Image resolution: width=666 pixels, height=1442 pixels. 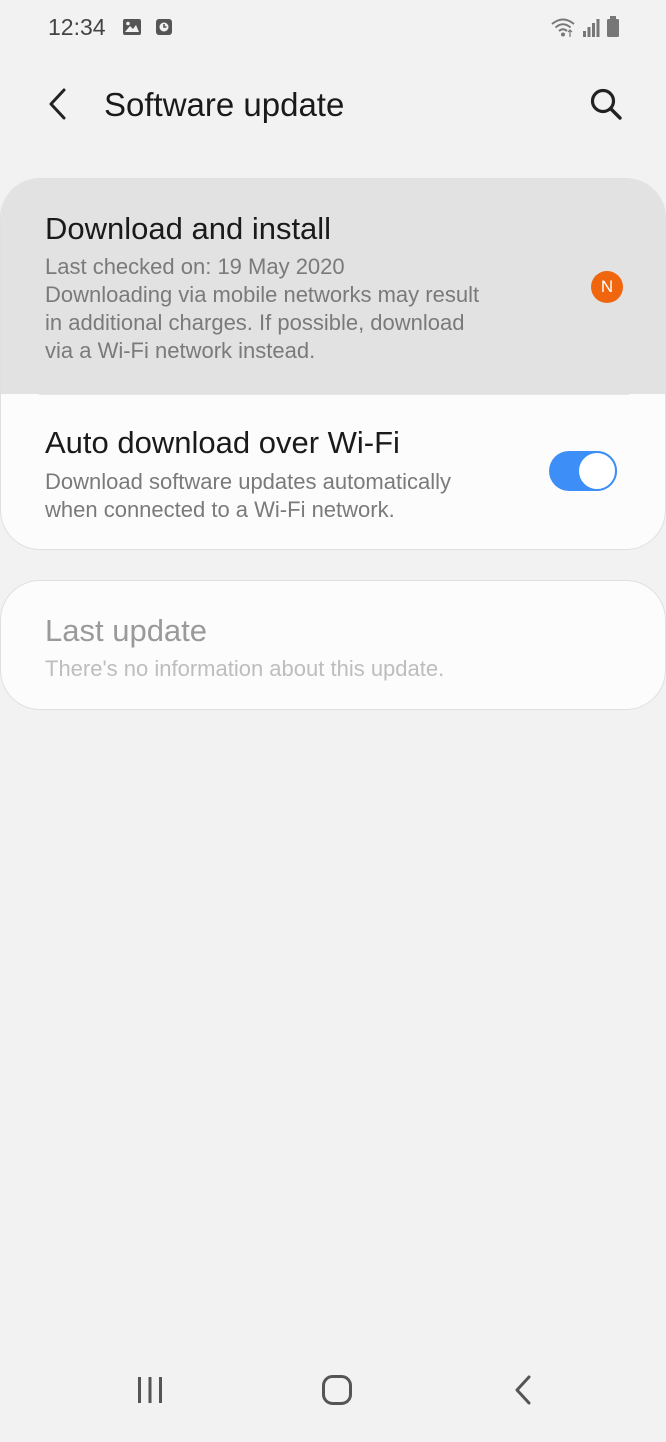 I want to click on download-and-install-title: Download and install, so click(x=188, y=228).